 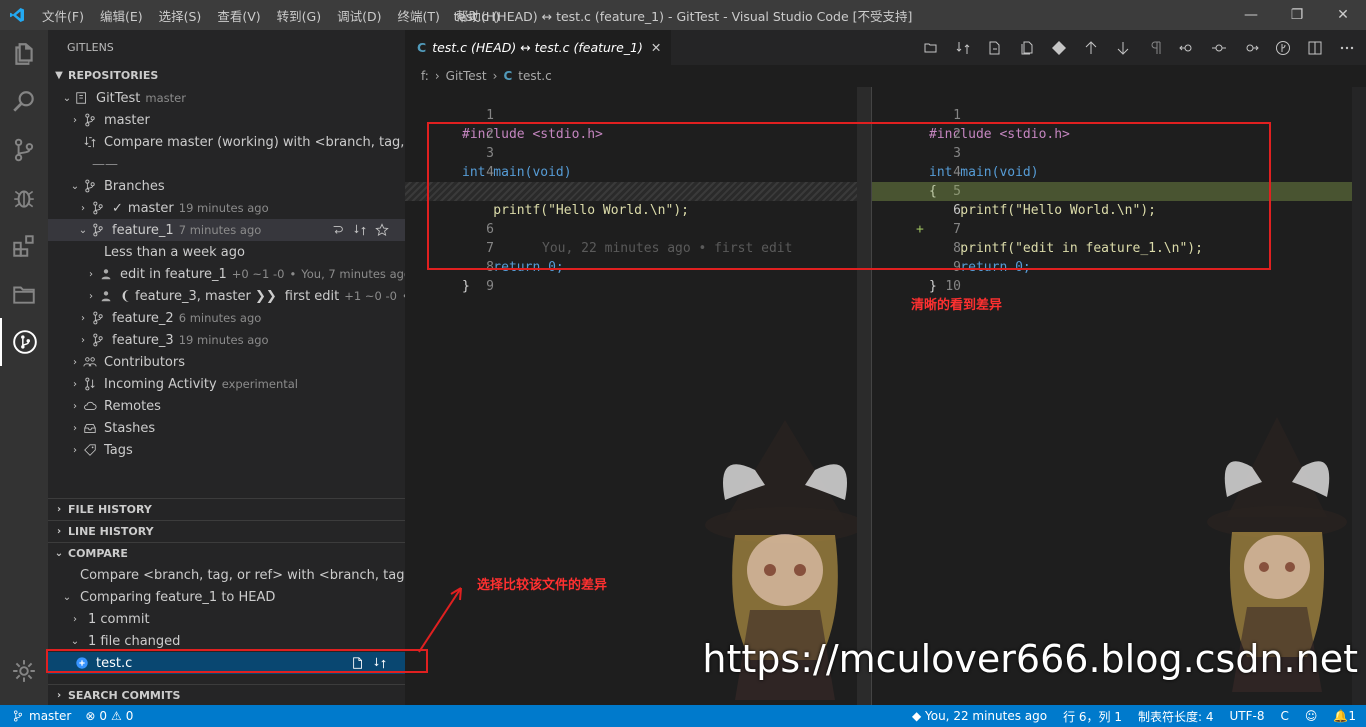 I want to click on explorer-icon, so click(x=24, y=54).